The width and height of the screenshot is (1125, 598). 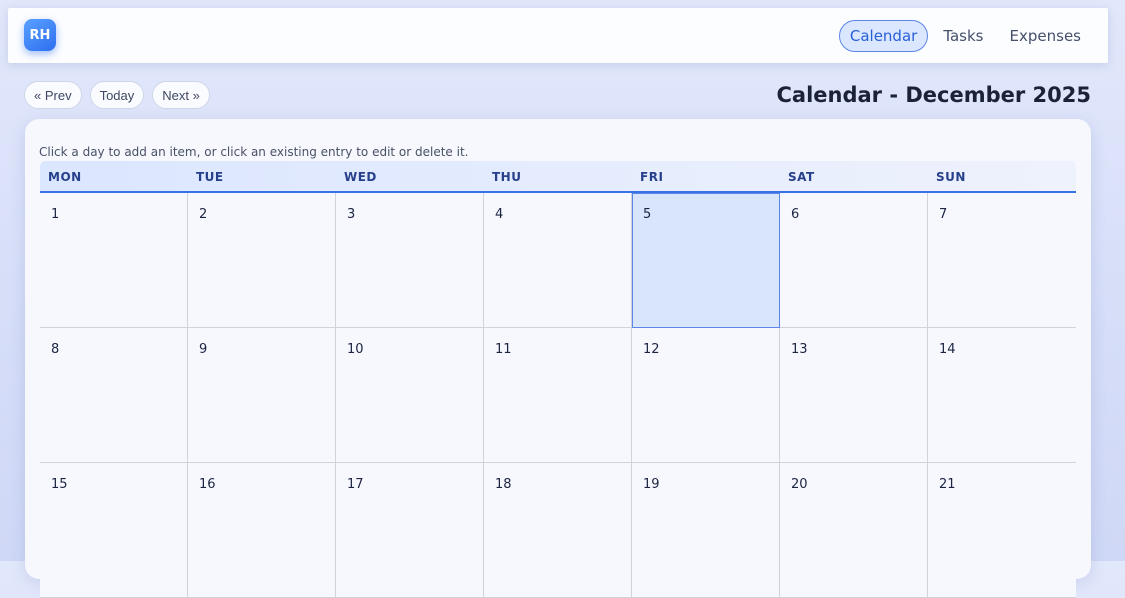 I want to click on day-number: 9, so click(x=203, y=349).